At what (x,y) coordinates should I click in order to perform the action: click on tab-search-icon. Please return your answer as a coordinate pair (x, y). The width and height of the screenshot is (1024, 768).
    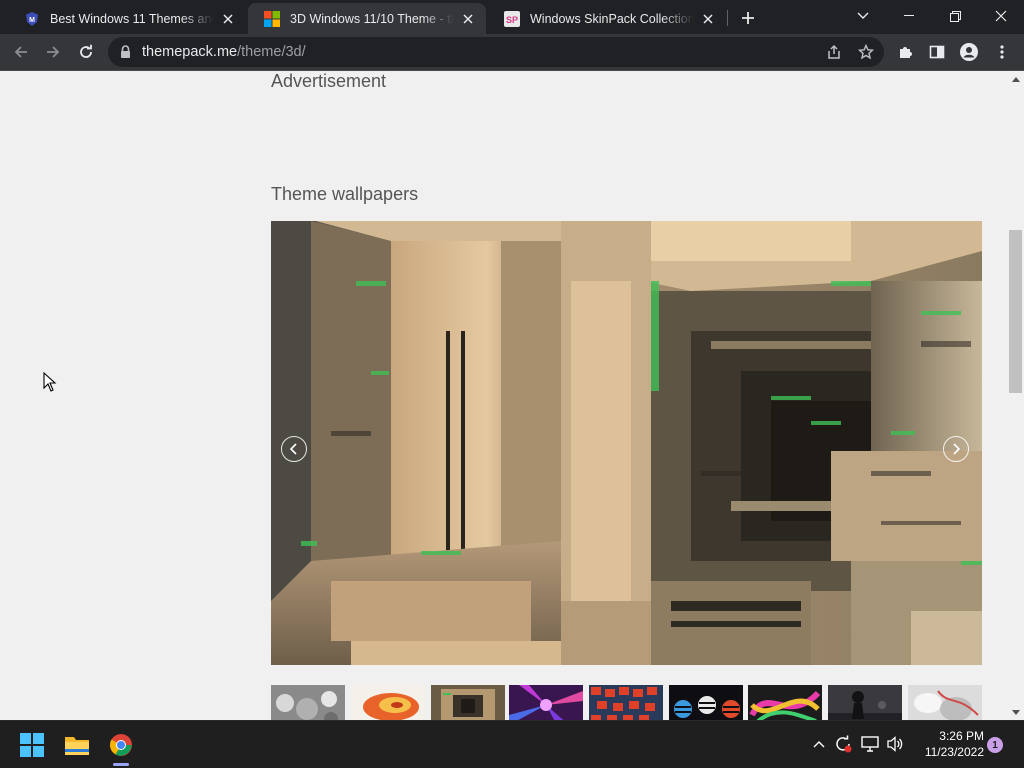
    Looking at the image, I should click on (863, 15).